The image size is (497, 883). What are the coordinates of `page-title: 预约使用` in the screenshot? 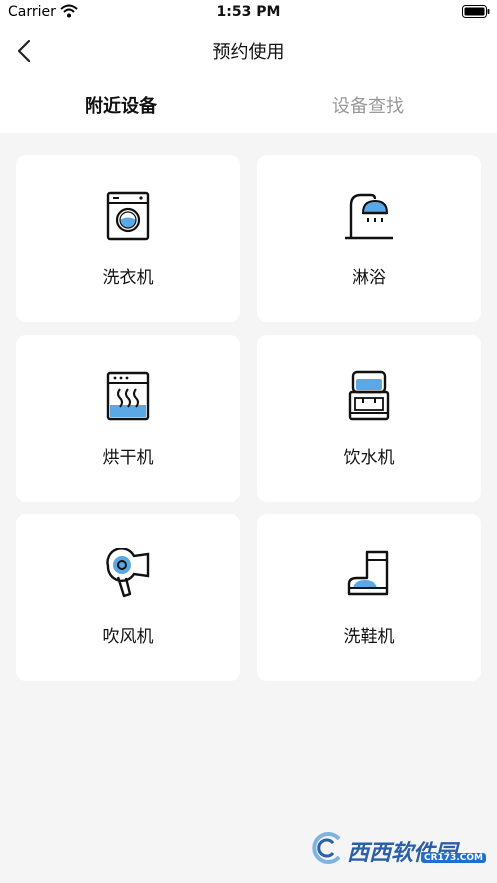 It's located at (248, 52).